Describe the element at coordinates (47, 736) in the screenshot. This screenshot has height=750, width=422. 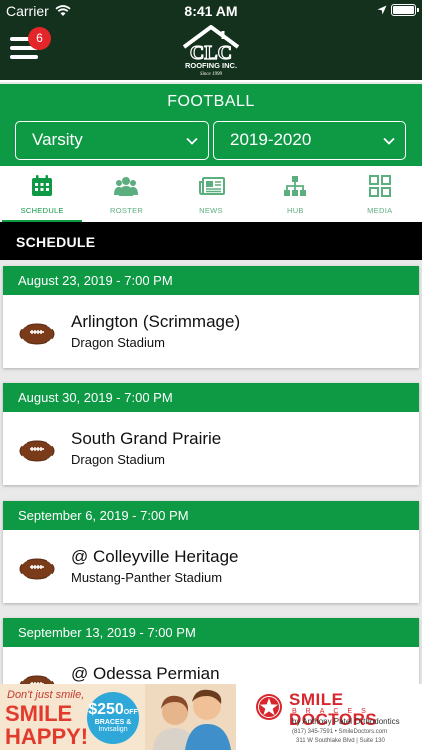
I see `ad-headline-2: HAPPY!` at that location.